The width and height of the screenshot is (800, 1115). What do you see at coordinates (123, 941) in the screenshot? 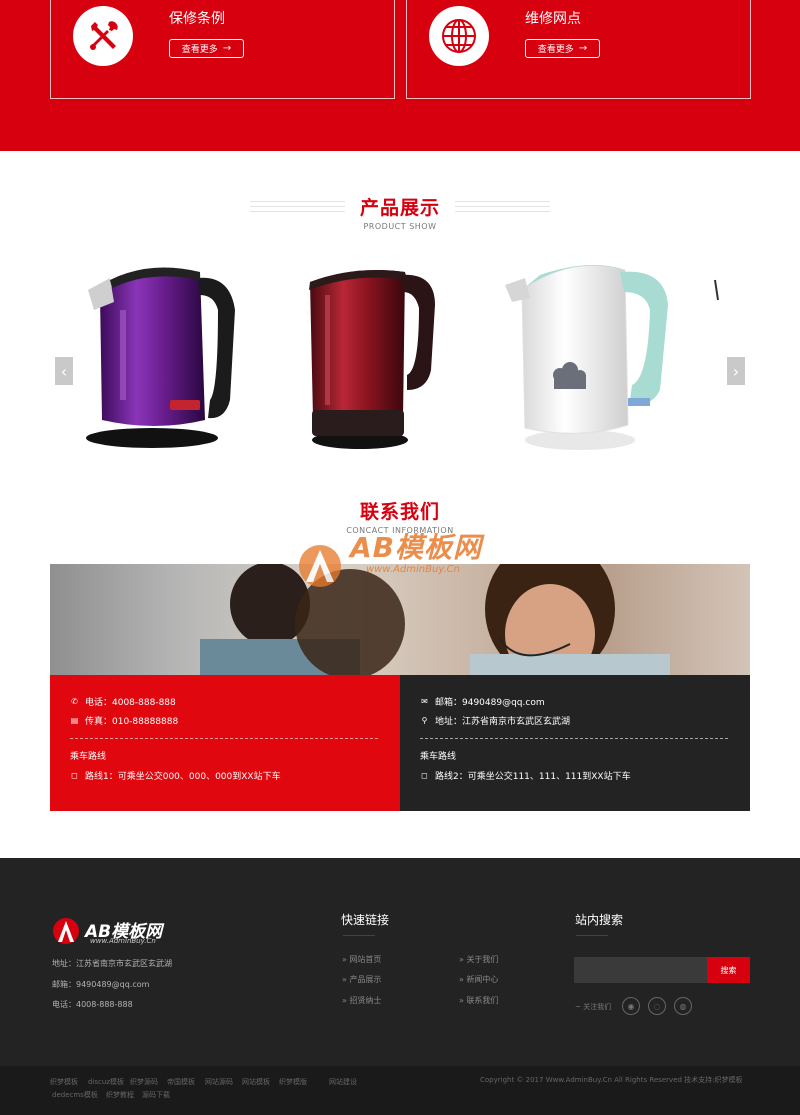
I see `footer-logo-subtext: www.AdminBuy.Cn` at bounding box center [123, 941].